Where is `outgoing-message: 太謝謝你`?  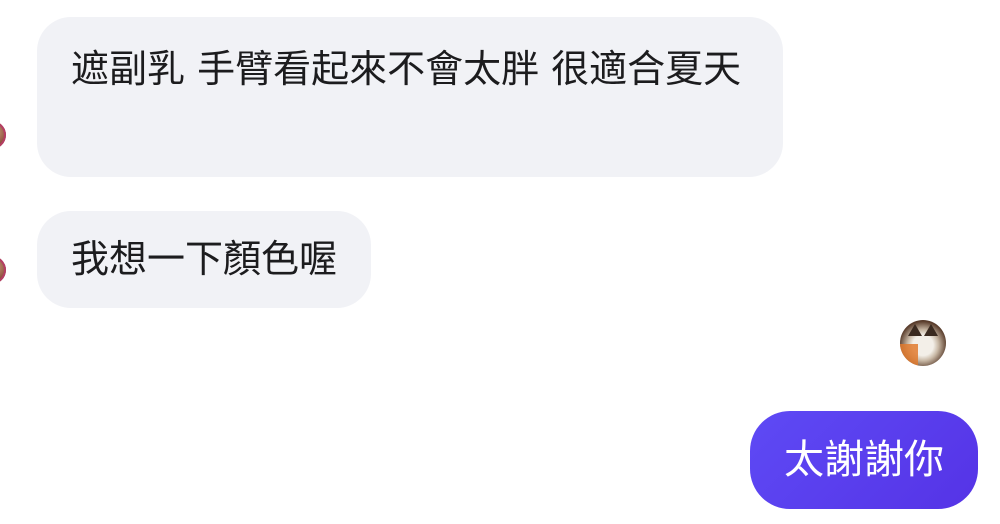 outgoing-message: 太謝謝你 is located at coordinates (864, 460).